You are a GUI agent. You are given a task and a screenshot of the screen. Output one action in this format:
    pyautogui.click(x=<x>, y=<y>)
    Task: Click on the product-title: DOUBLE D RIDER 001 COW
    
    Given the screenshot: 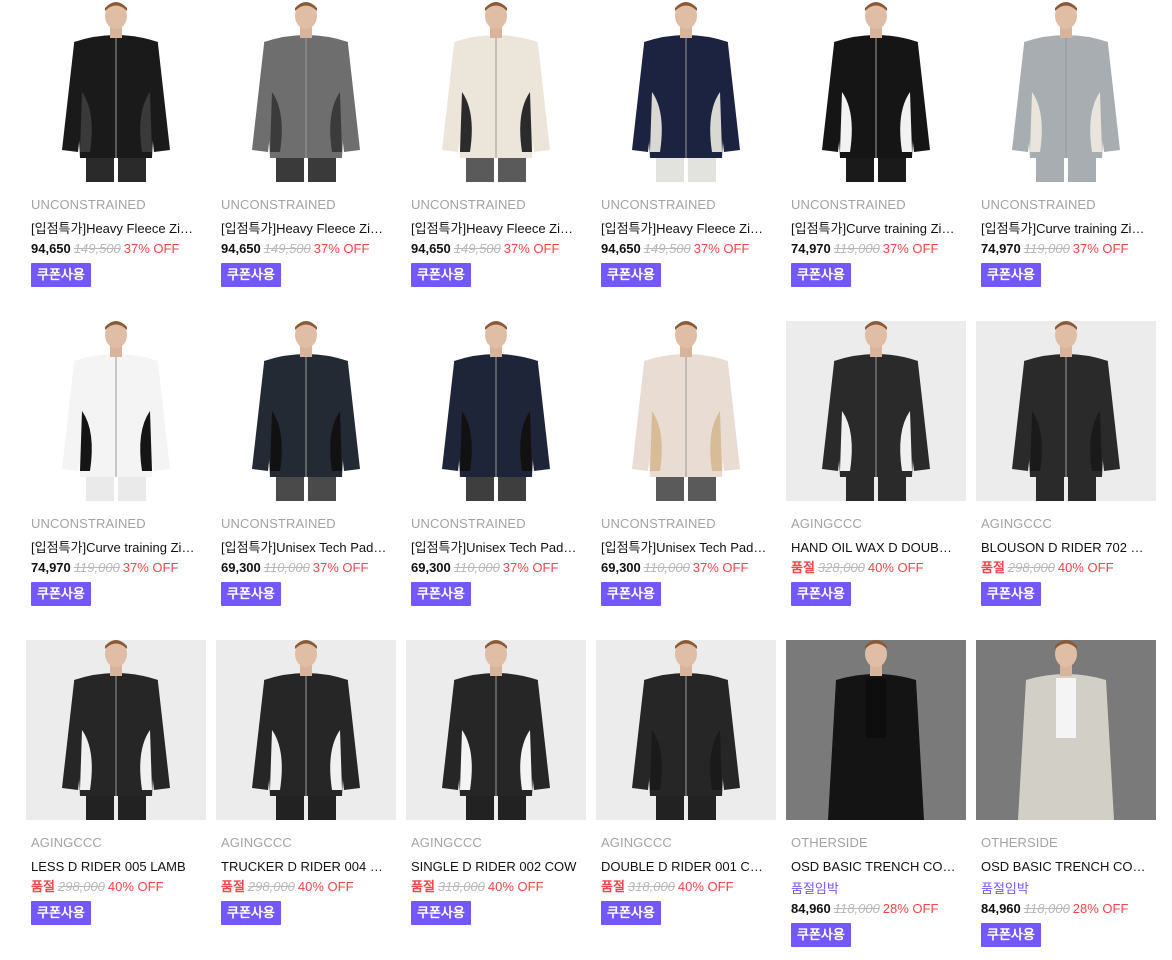 What is the action you would take?
    pyautogui.click(x=685, y=867)
    